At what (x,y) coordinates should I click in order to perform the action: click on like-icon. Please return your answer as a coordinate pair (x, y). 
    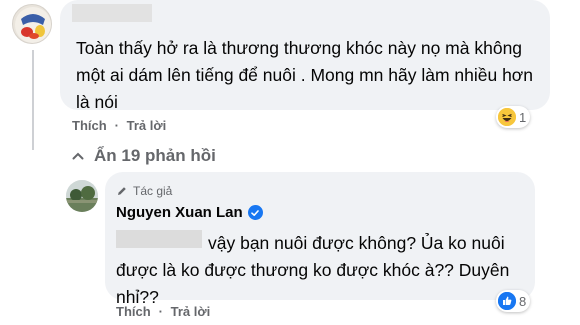
    Looking at the image, I should click on (507, 301).